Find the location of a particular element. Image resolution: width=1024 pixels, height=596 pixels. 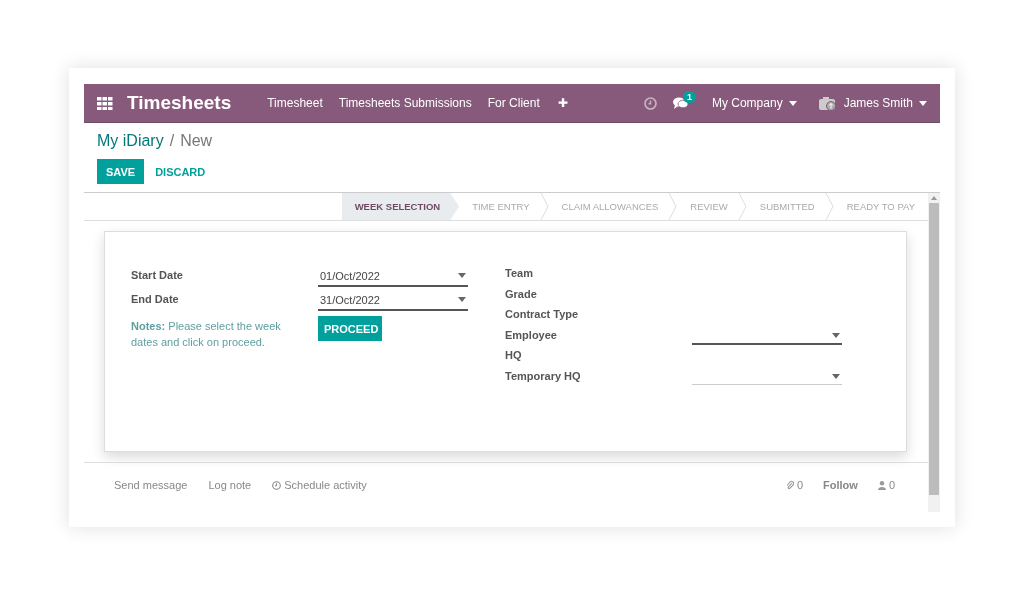

user-dropdown: James Smith is located at coordinates (885, 103).